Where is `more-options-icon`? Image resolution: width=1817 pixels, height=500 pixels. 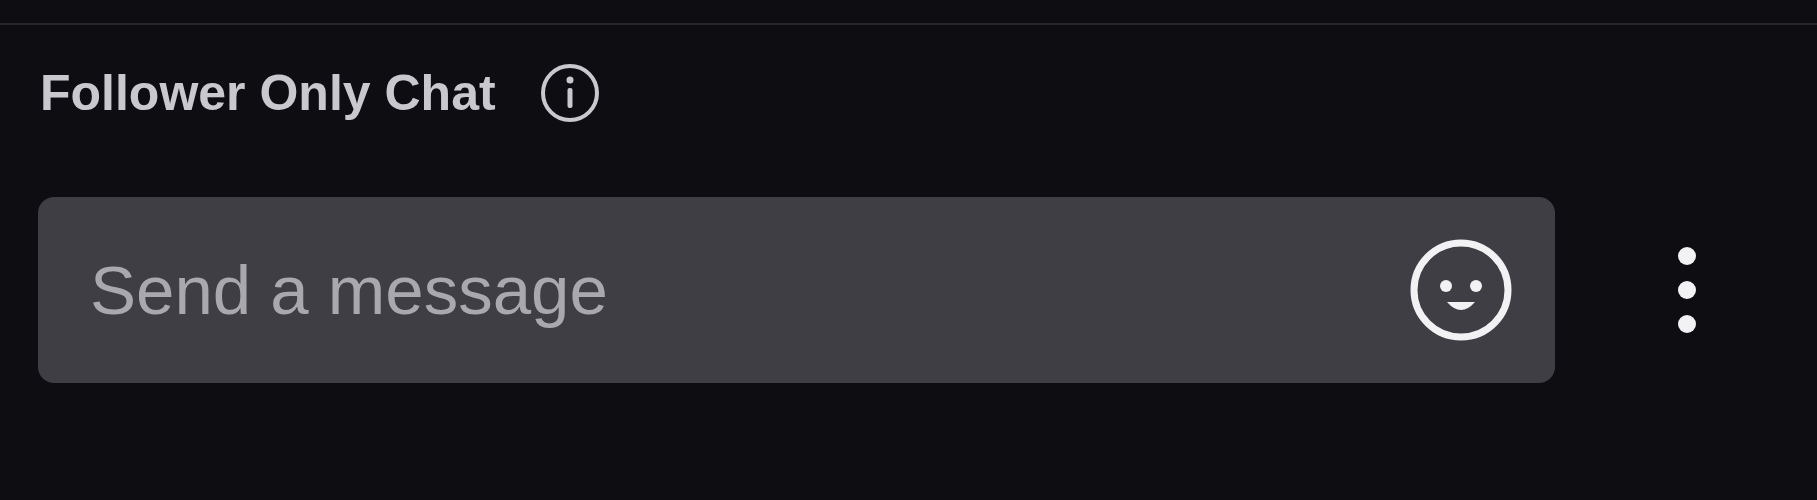 more-options-icon is located at coordinates (1687, 290).